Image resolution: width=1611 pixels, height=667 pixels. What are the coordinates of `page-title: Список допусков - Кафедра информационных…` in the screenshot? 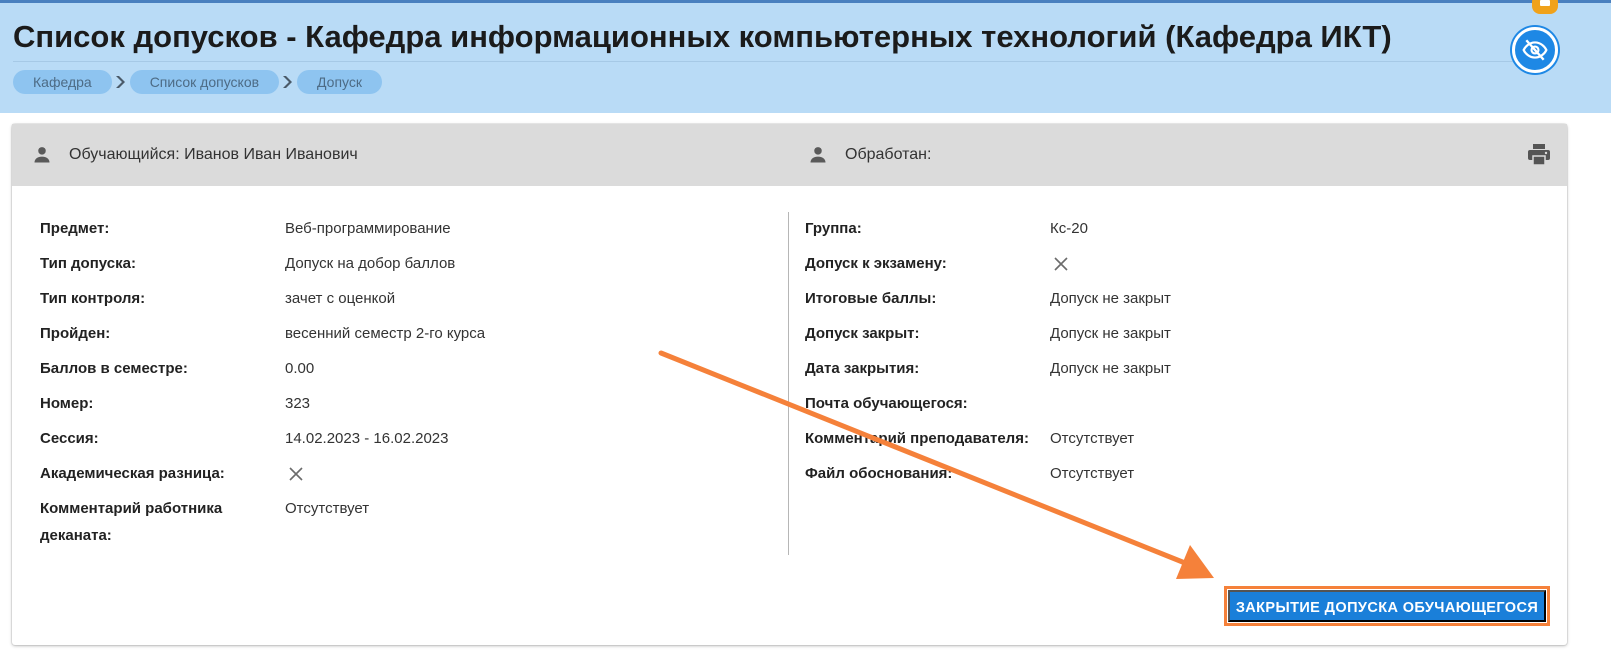 It's located at (702, 36).